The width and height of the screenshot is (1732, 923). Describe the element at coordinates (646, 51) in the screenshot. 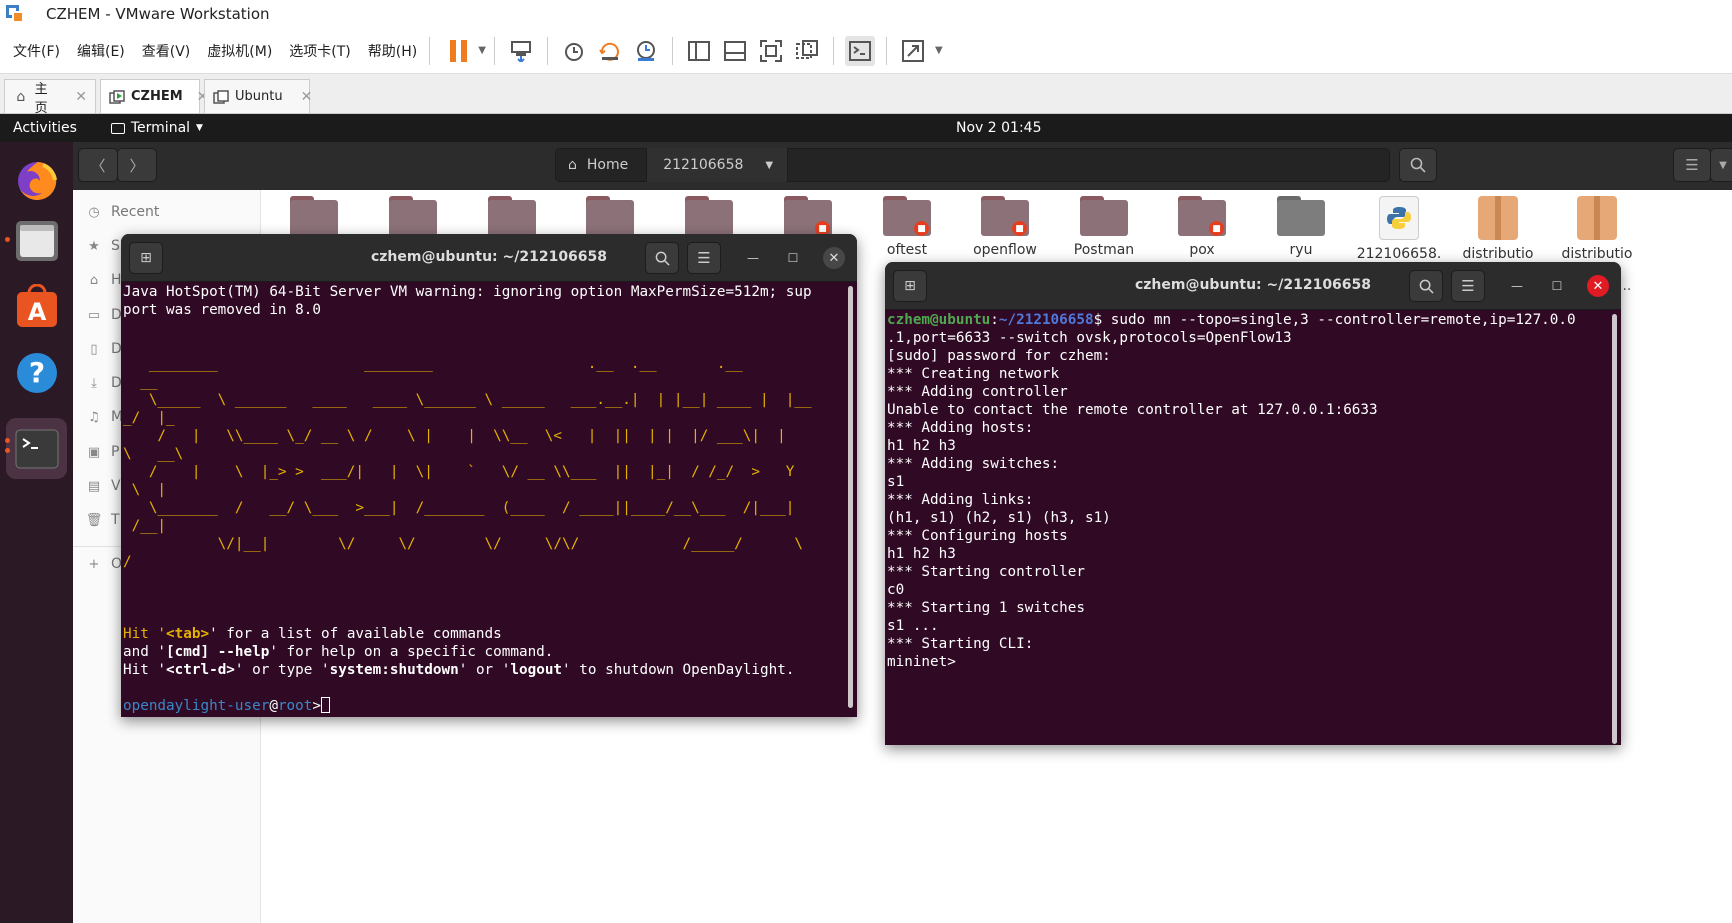

I see `manage-snapshots-icon` at that location.